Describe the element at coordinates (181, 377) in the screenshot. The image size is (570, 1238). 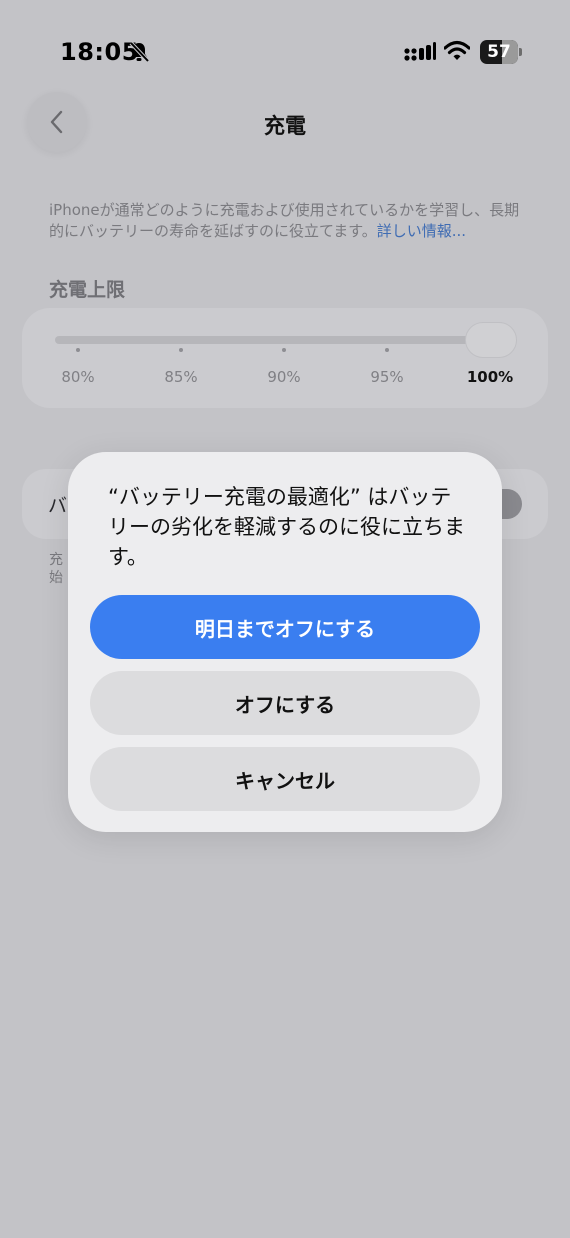
I see `tick-label-85: 85%` at that location.